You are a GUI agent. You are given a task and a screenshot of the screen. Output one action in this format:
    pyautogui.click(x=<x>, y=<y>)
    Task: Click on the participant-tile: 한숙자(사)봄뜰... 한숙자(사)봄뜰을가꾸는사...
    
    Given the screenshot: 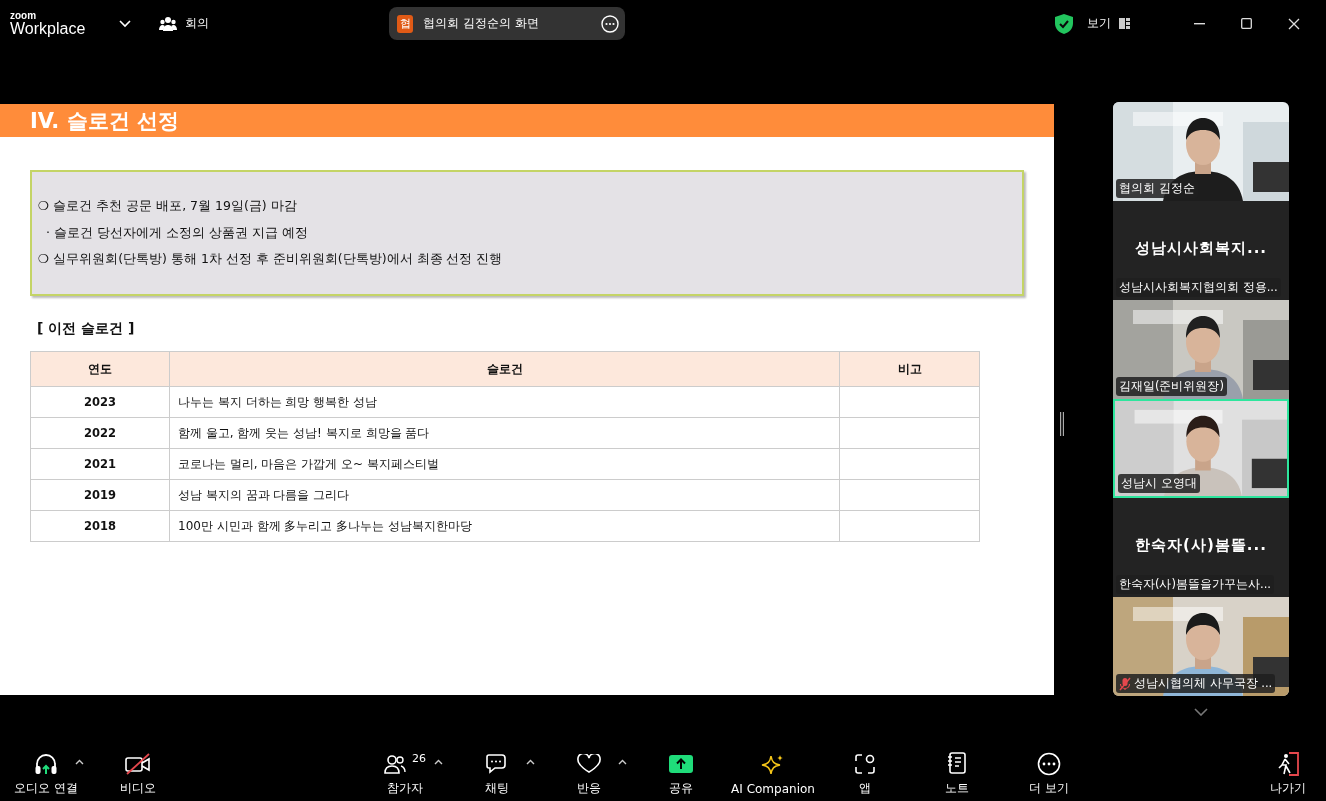 What is the action you would take?
    pyautogui.click(x=1201, y=547)
    